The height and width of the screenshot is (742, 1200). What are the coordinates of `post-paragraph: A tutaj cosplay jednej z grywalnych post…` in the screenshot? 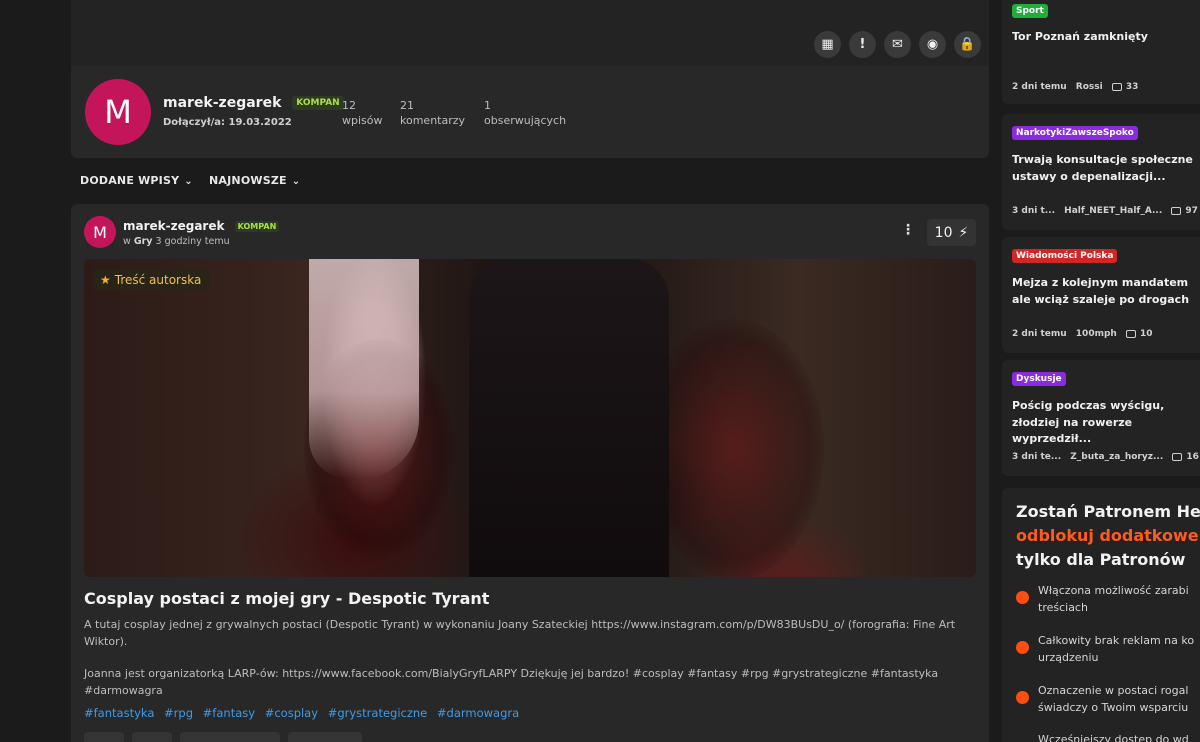 It's located at (520, 633).